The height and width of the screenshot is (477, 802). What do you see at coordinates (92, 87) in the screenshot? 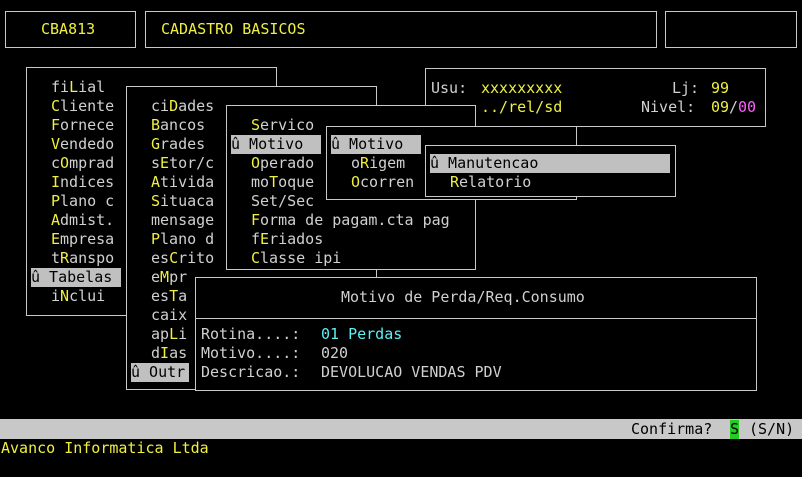
I see `menu-item-suffix: ial` at bounding box center [92, 87].